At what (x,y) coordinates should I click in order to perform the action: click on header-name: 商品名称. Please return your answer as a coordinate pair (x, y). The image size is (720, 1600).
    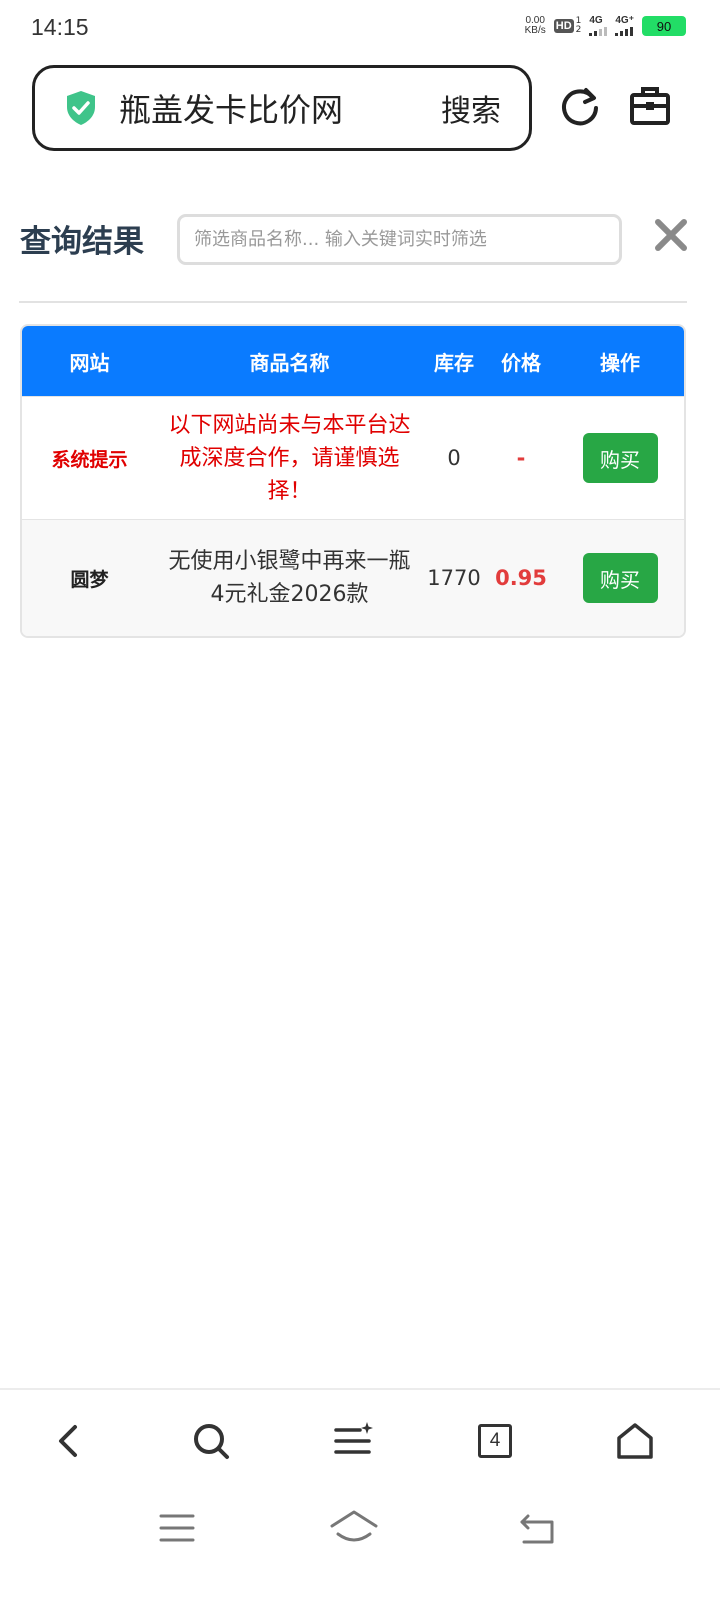
    Looking at the image, I should click on (289, 362).